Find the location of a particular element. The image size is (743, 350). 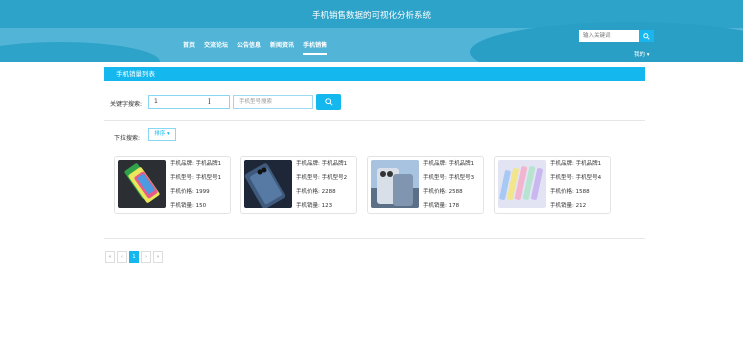

page-next-button: › is located at coordinates (146, 257).